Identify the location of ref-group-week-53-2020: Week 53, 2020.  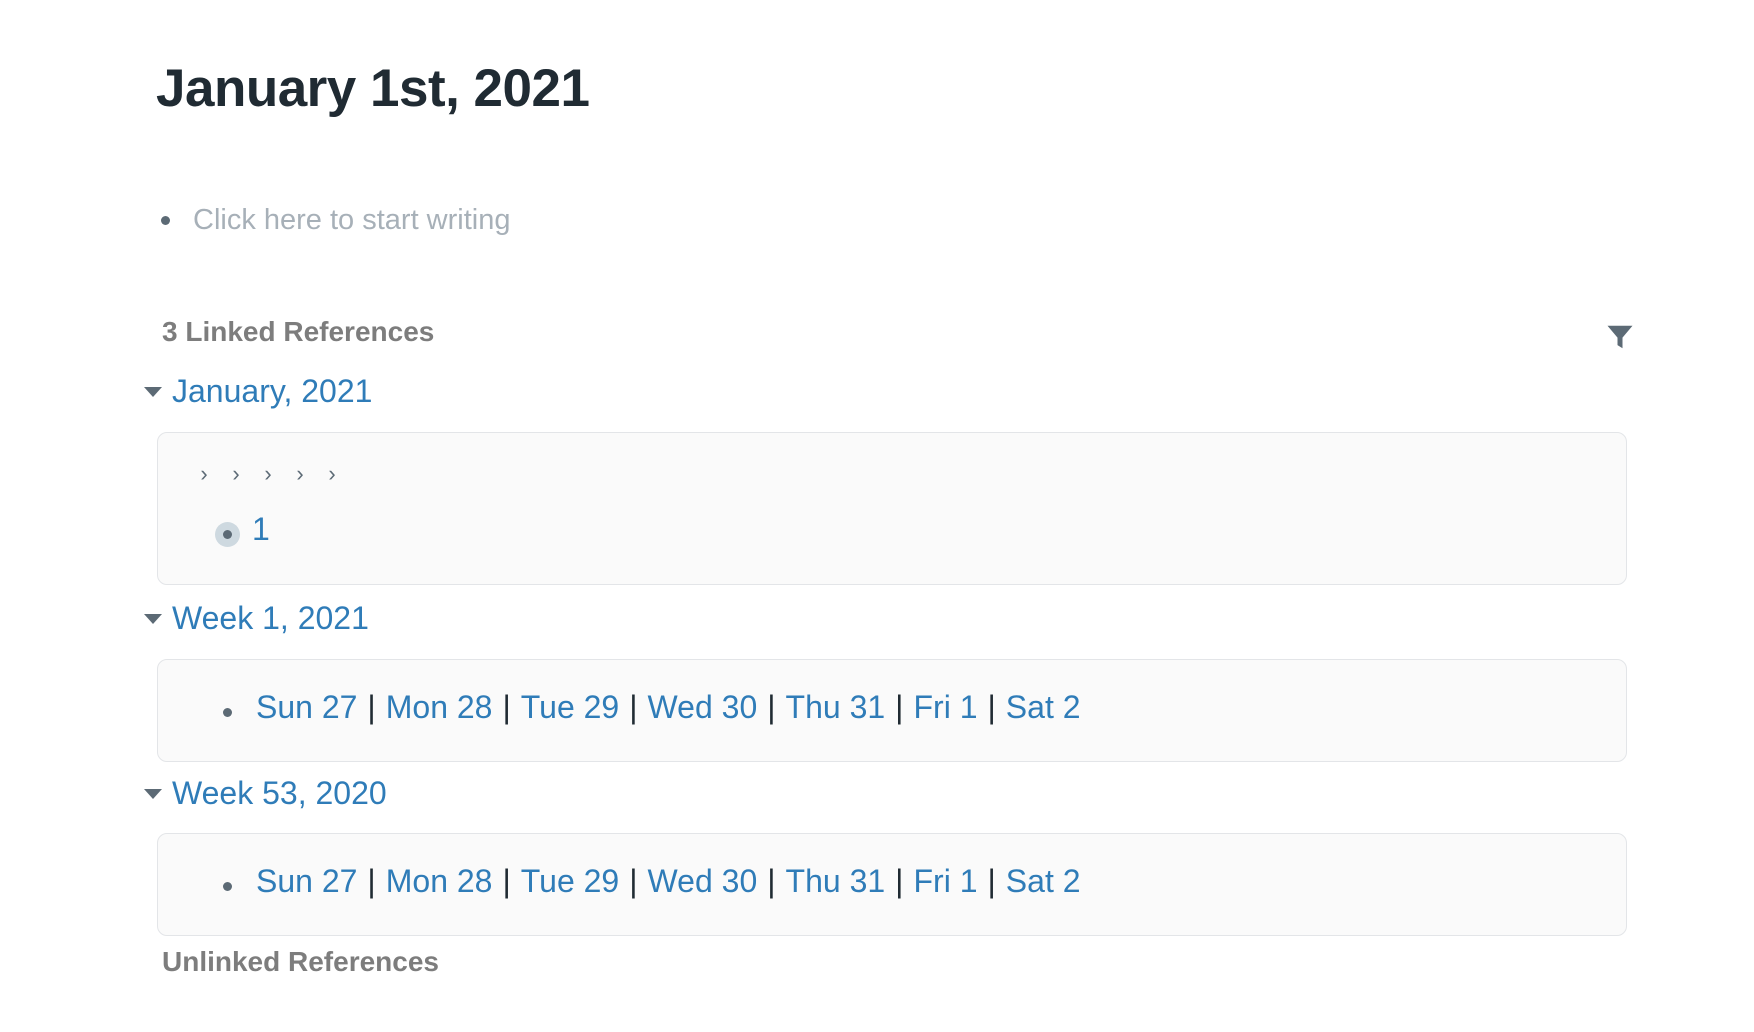
(265, 793).